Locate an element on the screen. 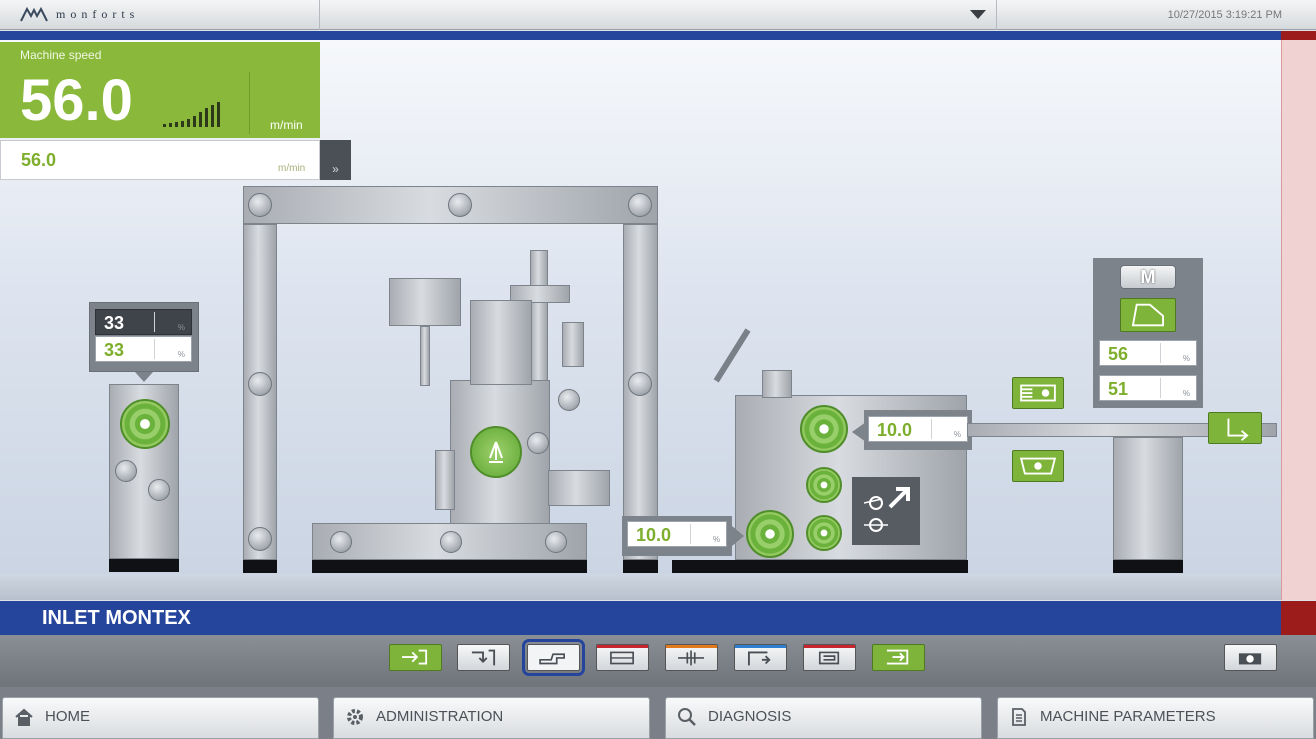 Image resolution: width=1316 pixels, height=739 pixels. padder-top-value: 10.0 is located at coordinates (895, 430).